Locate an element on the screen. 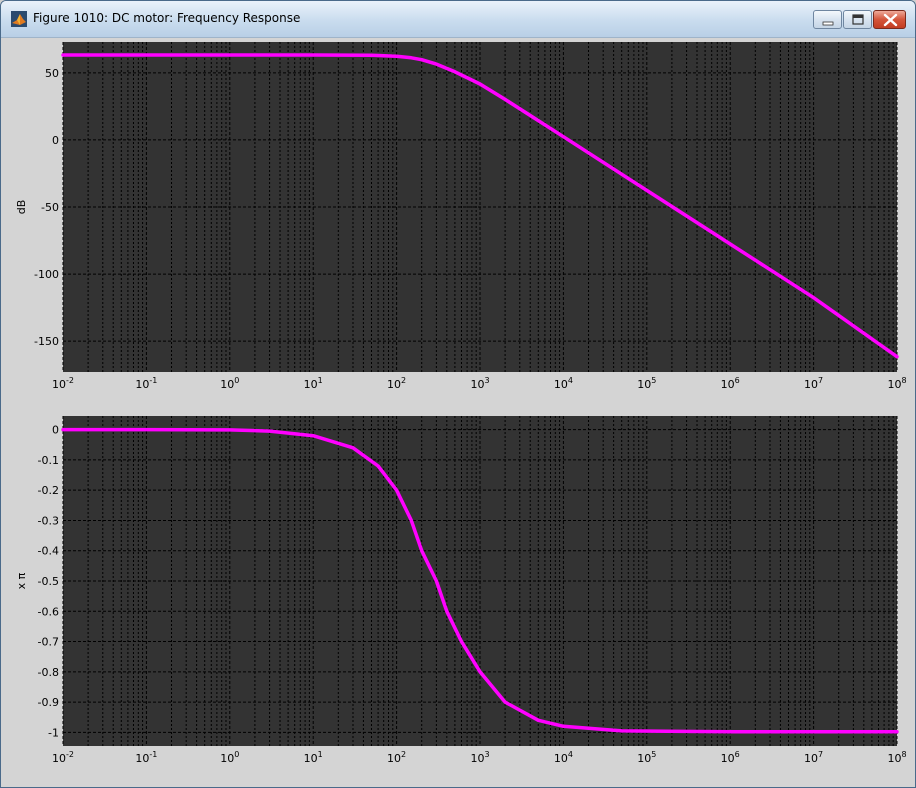 The height and width of the screenshot is (788, 916). close-button is located at coordinates (889, 19).